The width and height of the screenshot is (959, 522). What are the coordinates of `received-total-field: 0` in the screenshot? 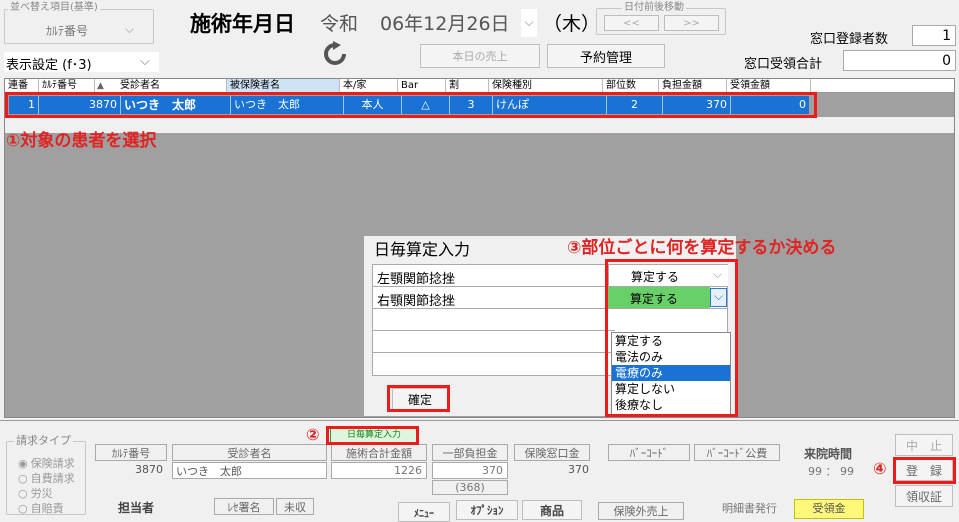 It's located at (899, 60).